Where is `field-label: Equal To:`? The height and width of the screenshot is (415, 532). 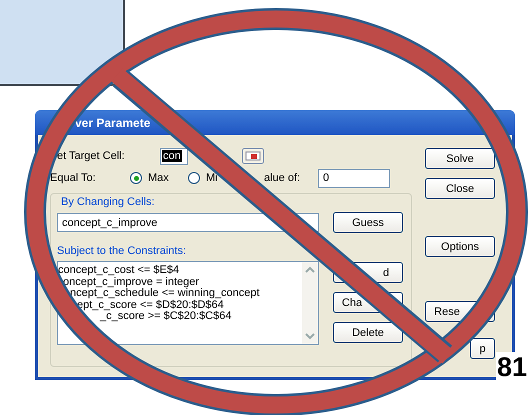 field-label: Equal To: is located at coordinates (73, 178).